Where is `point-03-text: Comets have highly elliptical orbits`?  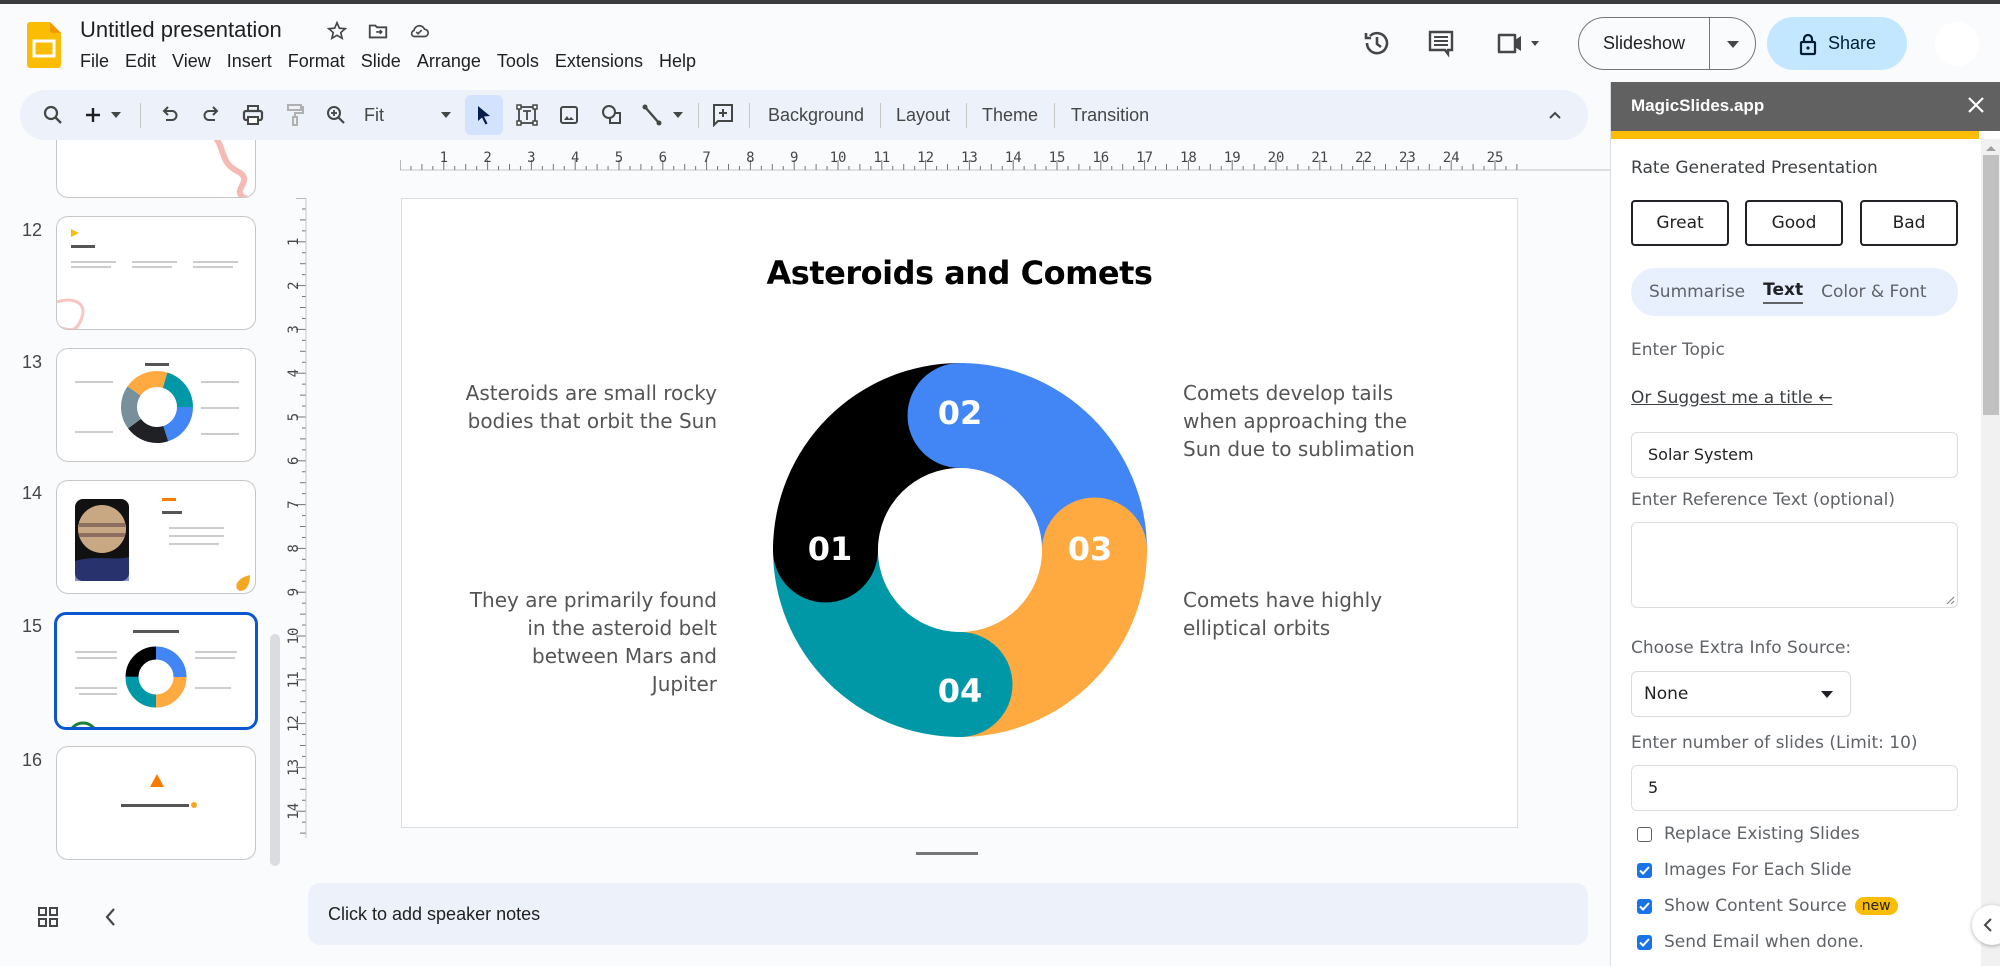 point-03-text: Comets have highly elliptical orbits is located at coordinates (1313, 614).